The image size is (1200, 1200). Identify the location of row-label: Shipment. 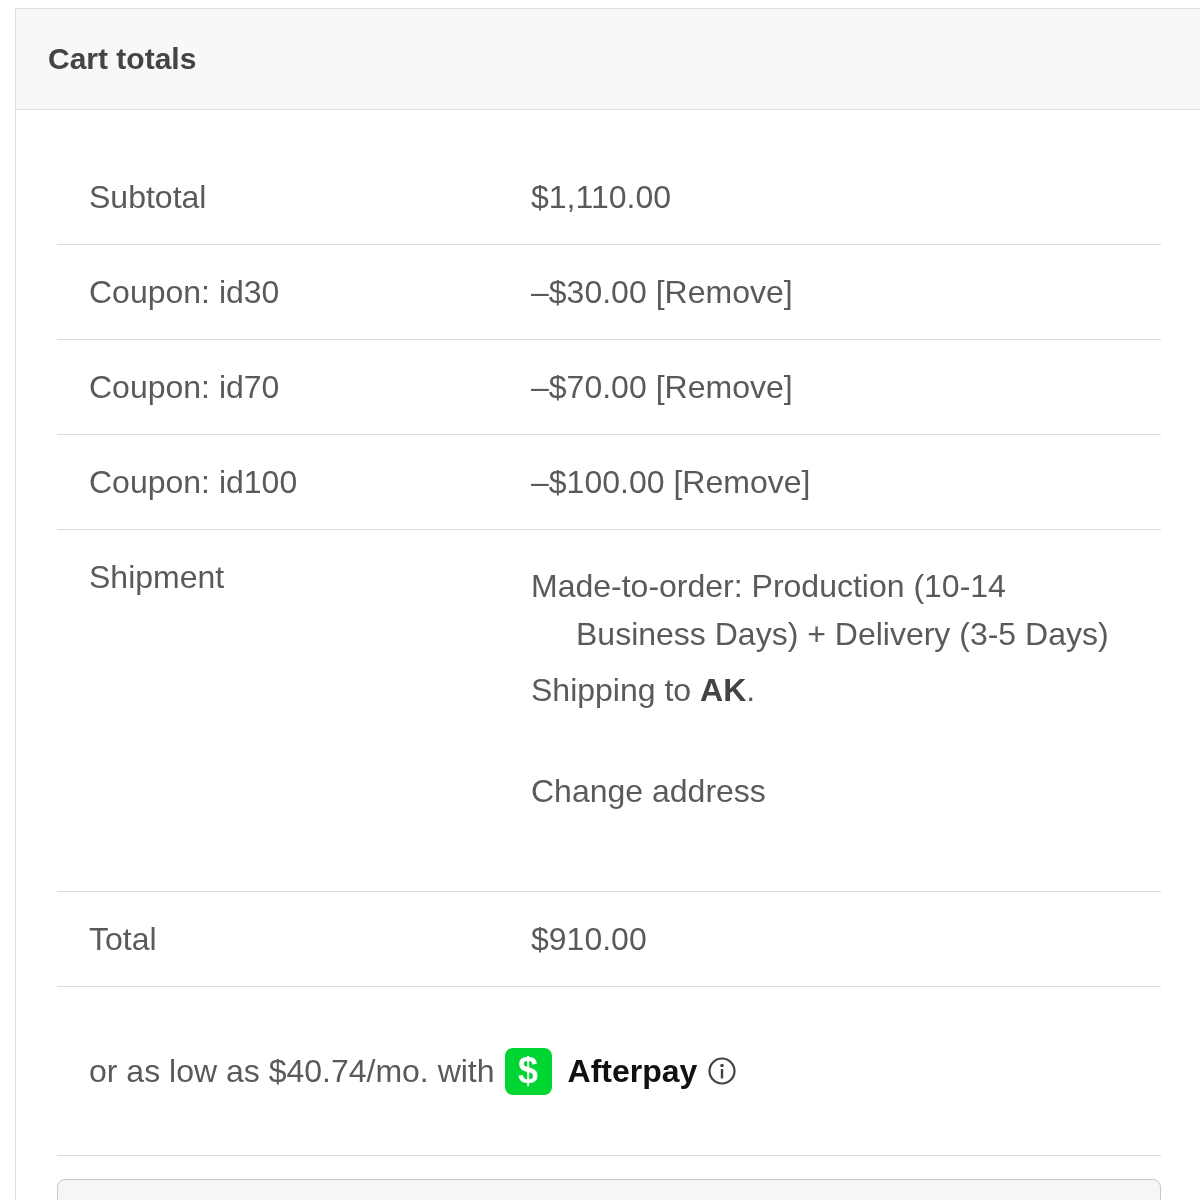
(157, 577).